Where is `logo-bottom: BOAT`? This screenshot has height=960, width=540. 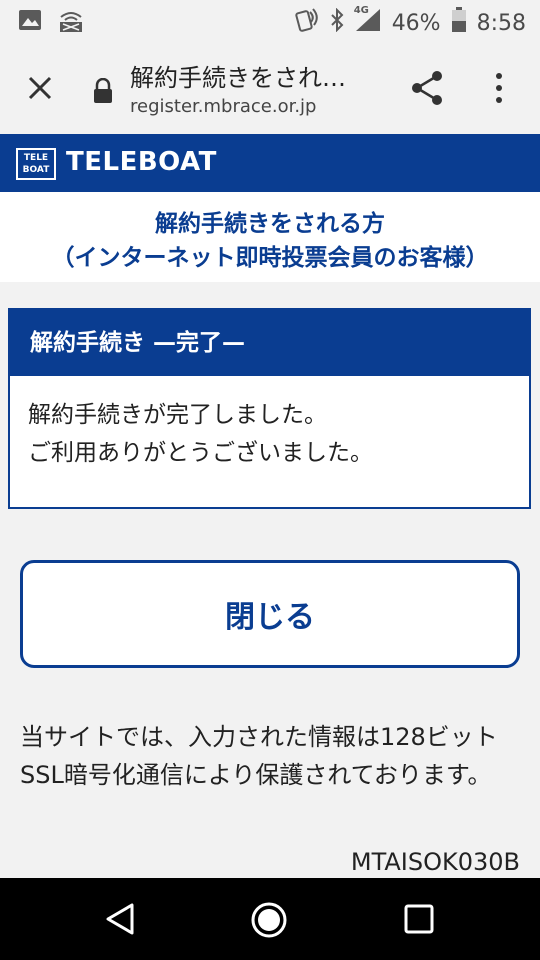
logo-bottom: BOAT is located at coordinates (36, 170).